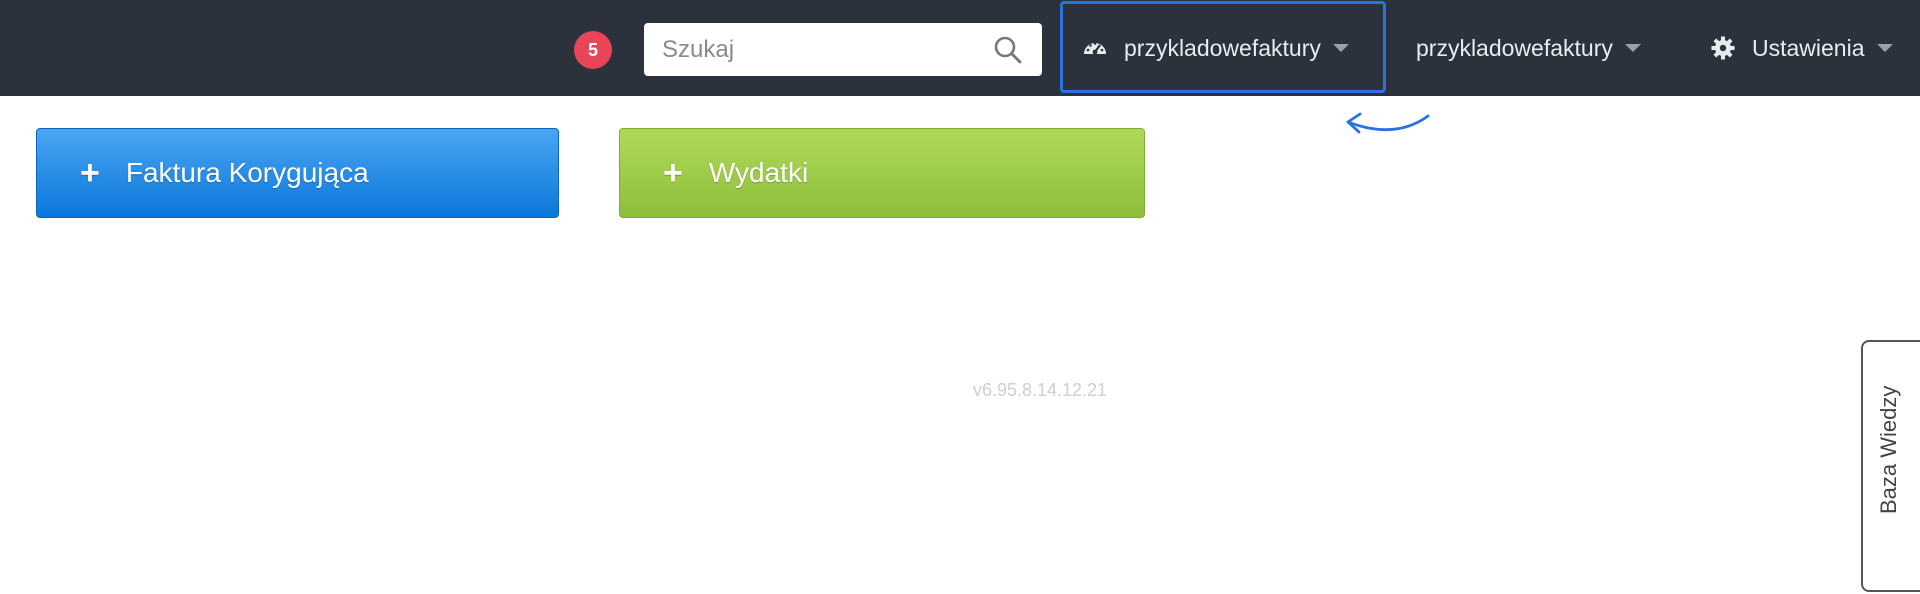  What do you see at coordinates (1808, 47) in the screenshot?
I see `settings-menu-label: Ustawienia` at bounding box center [1808, 47].